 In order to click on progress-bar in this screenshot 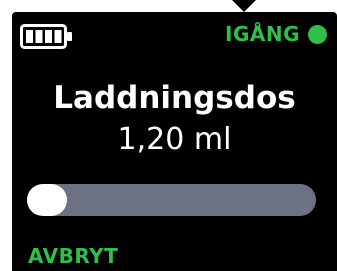, I will do `click(171, 200)`.